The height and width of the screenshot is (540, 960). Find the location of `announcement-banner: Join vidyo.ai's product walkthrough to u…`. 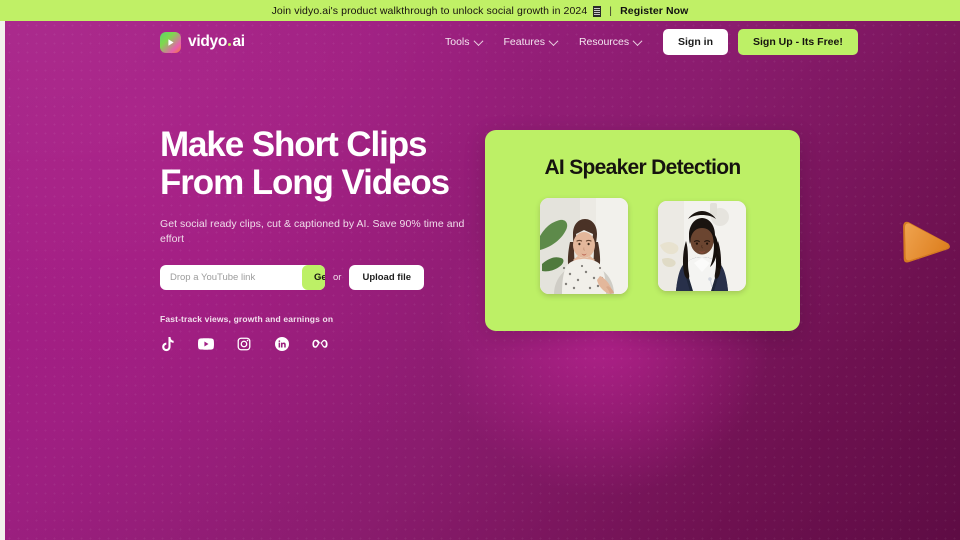

announcement-banner: Join vidyo.ai's product walkthrough to u… is located at coordinates (480, 10).